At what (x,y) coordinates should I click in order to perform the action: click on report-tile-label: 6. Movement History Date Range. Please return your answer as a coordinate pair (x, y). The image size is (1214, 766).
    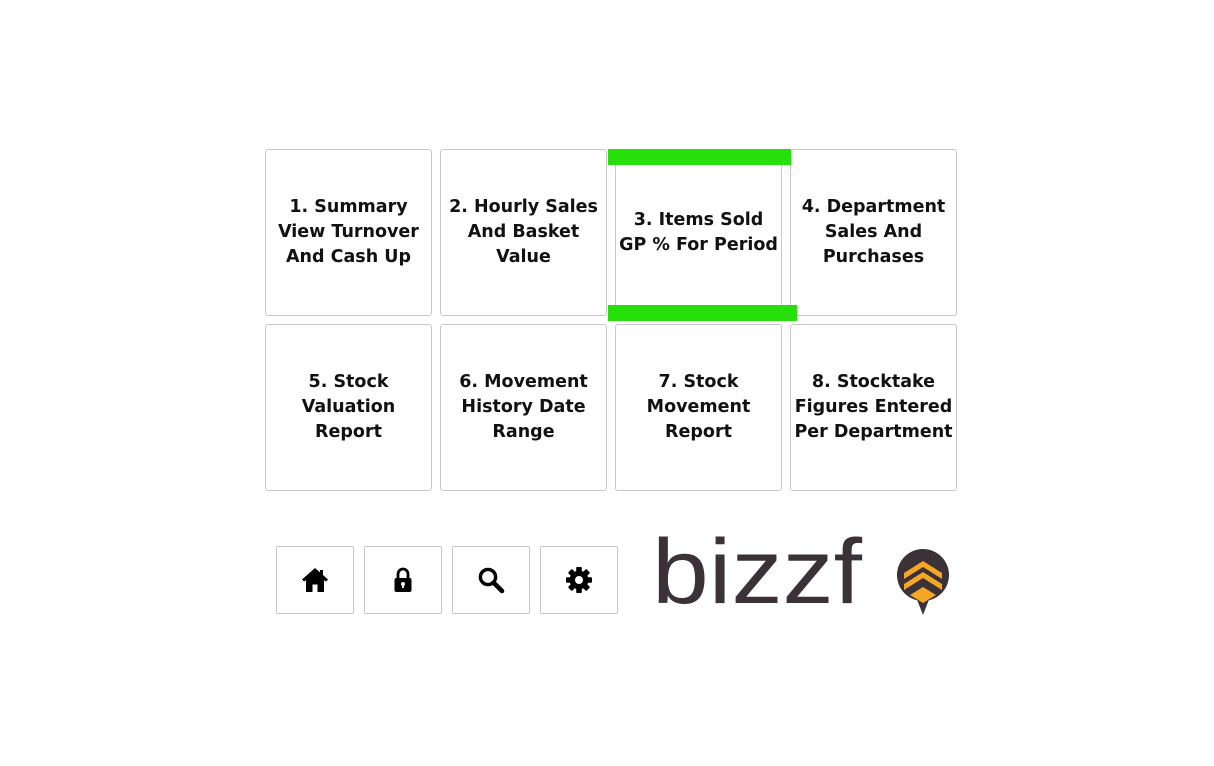
    Looking at the image, I should click on (523, 407).